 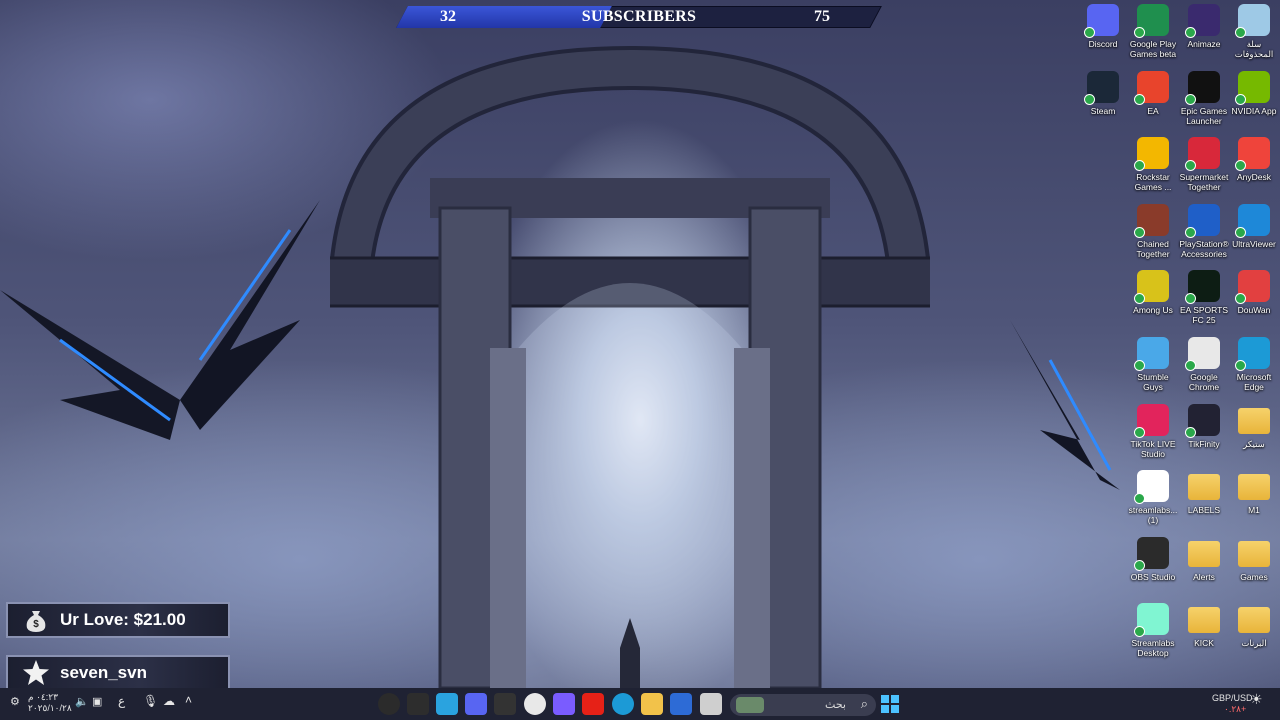 I want to click on desktop-icon-label: Chained Together, so click(x=1153, y=248).